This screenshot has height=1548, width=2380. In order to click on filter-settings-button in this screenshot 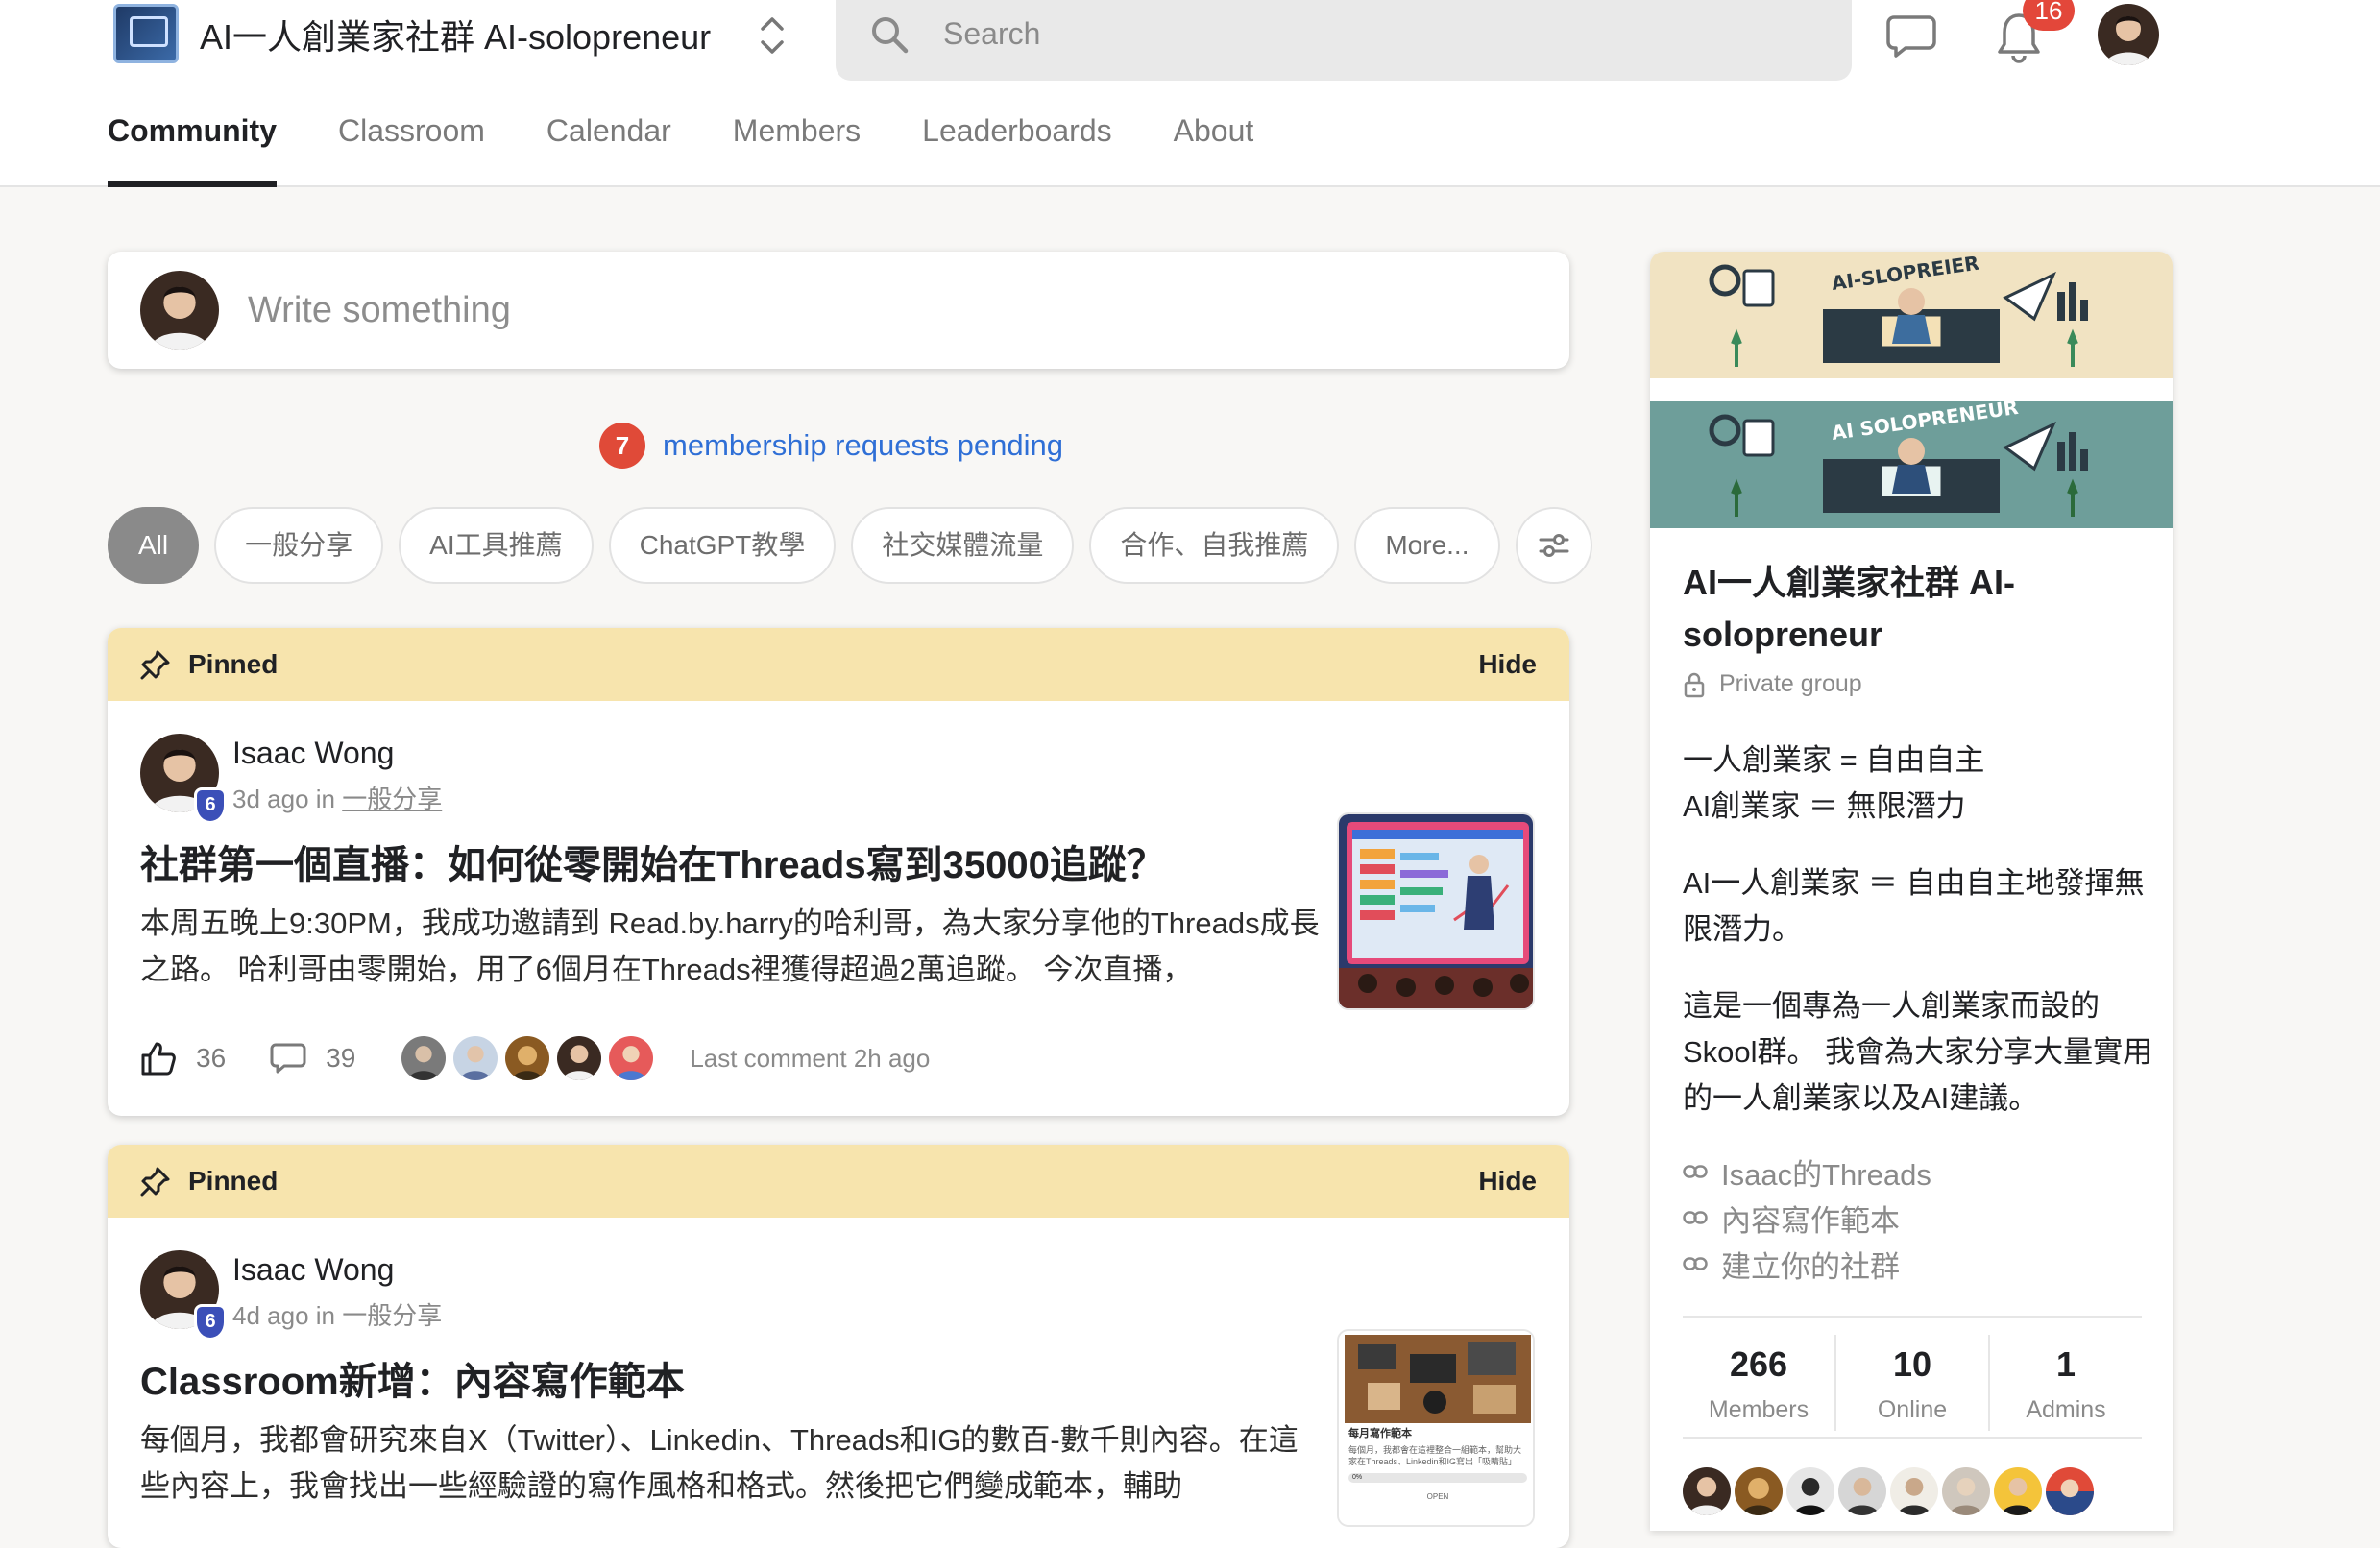, I will do `click(1553, 545)`.